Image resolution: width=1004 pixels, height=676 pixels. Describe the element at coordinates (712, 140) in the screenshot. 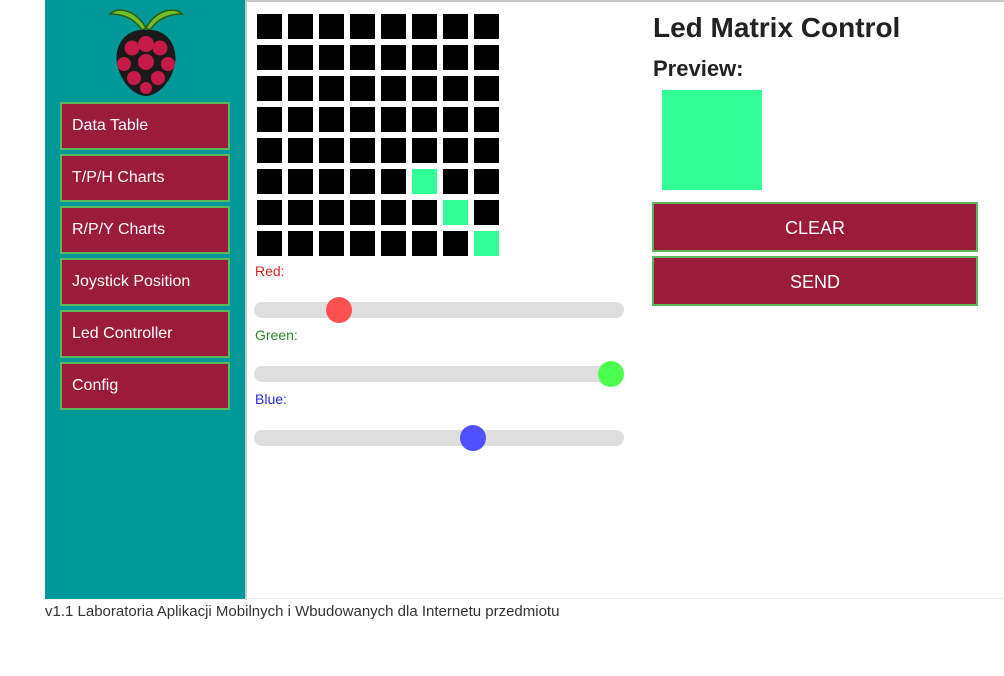

I see `color-preview` at that location.